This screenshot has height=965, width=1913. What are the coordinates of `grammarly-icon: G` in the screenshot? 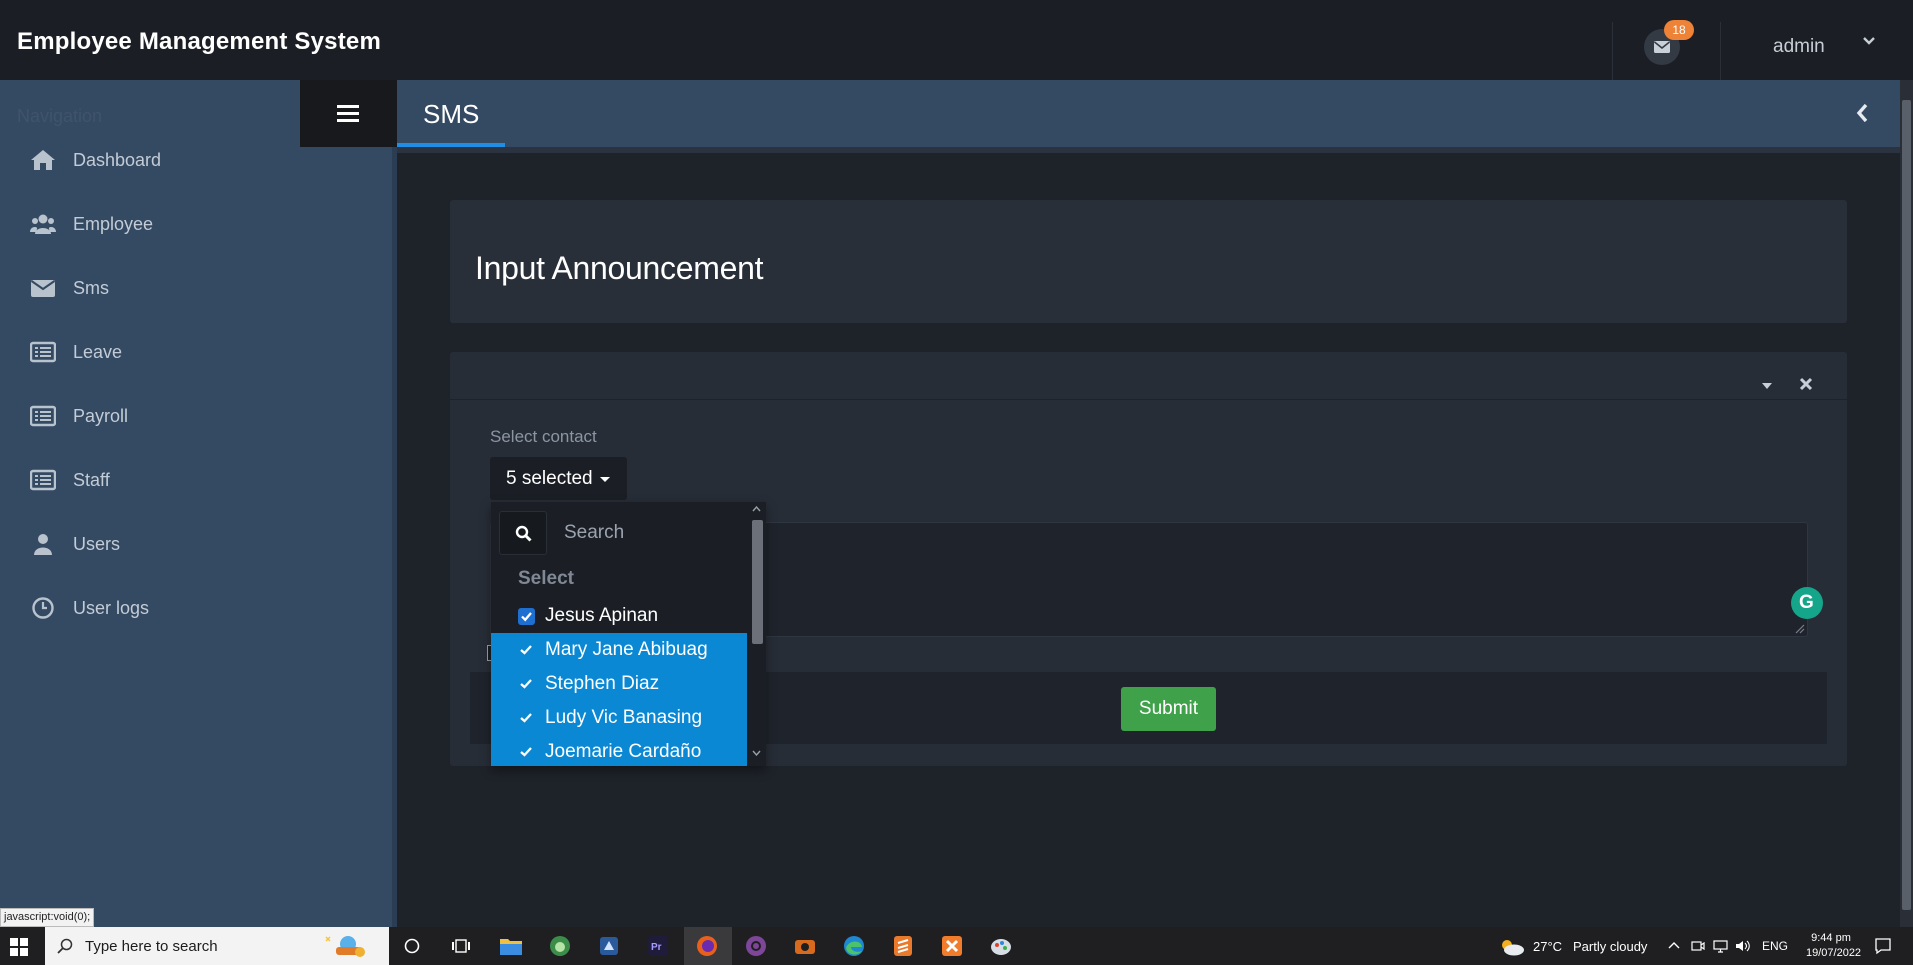 It's located at (1807, 603).